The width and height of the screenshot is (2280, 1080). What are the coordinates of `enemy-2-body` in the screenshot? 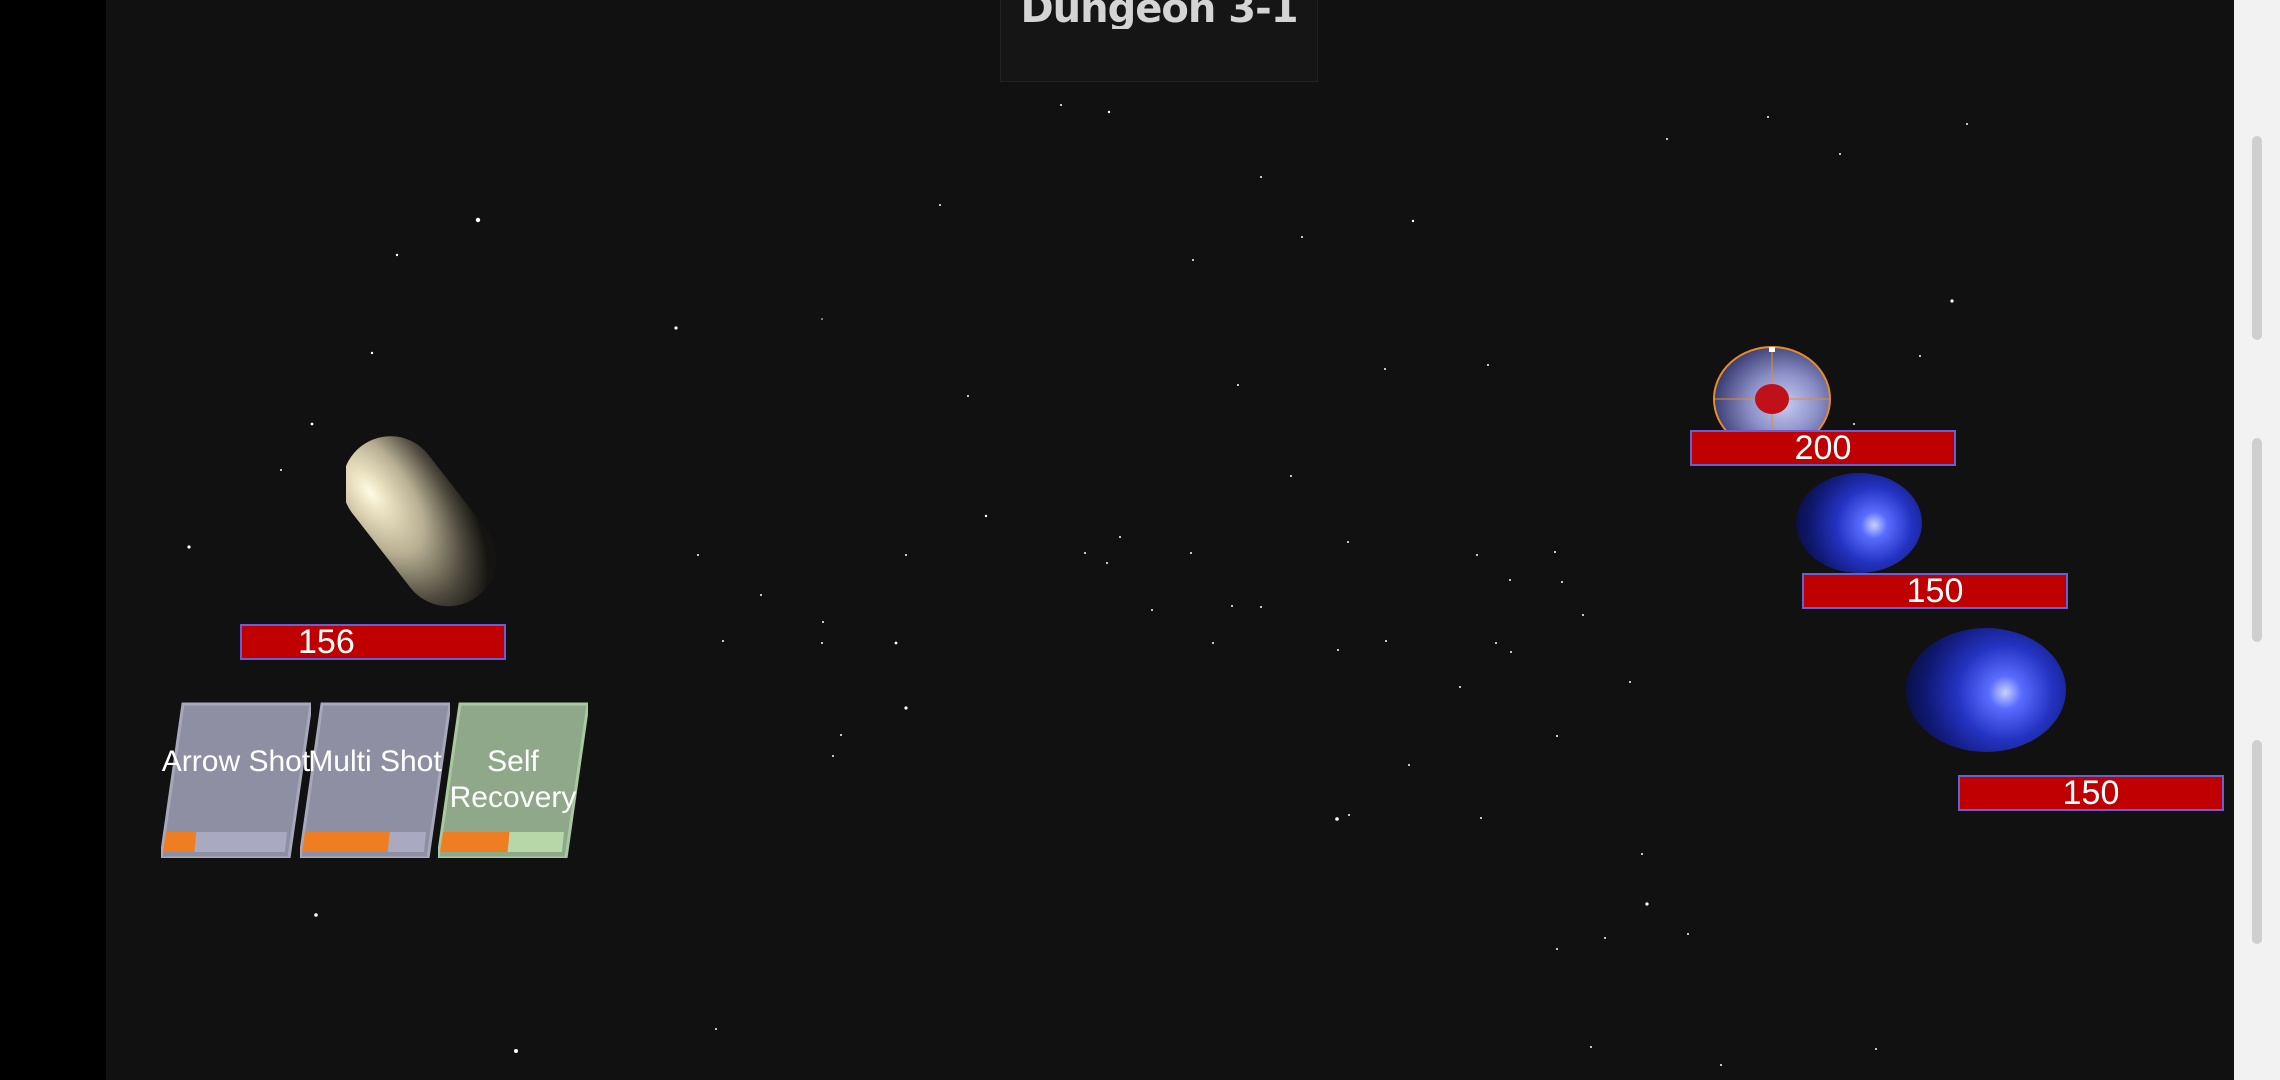 It's located at (1859, 523).